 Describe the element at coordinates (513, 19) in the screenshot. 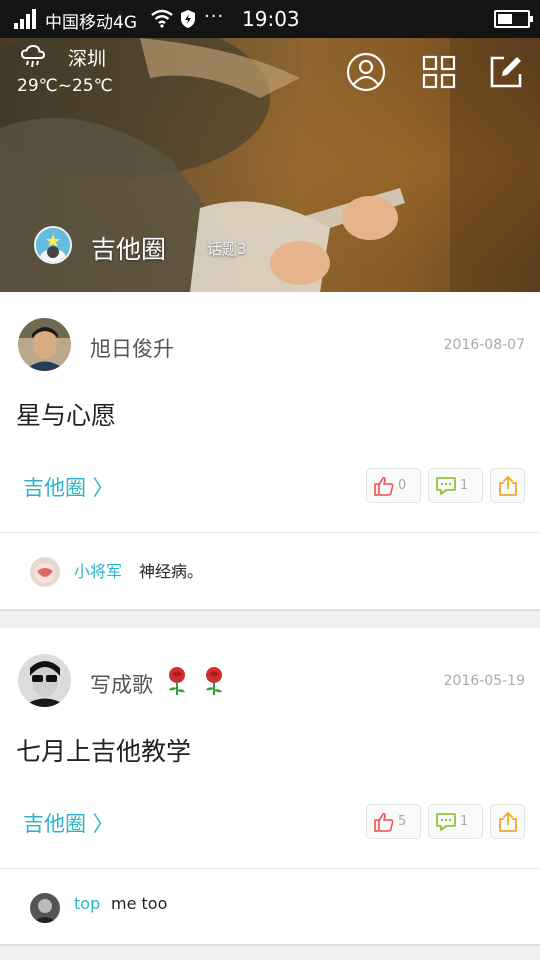

I see `battery-icon` at that location.